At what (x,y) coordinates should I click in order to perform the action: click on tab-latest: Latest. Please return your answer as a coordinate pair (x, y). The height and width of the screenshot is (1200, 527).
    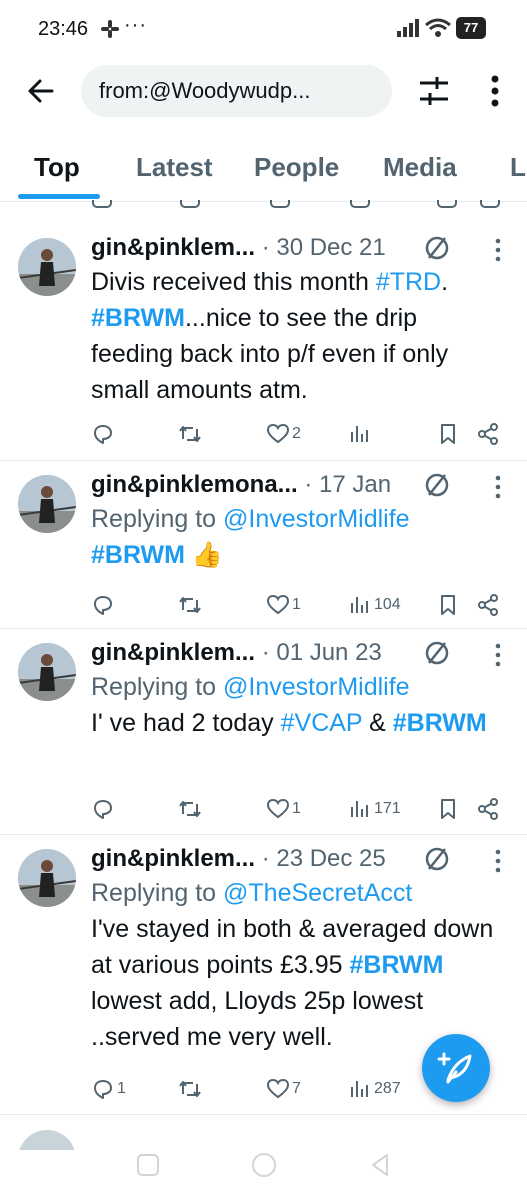
    Looking at the image, I should click on (174, 167).